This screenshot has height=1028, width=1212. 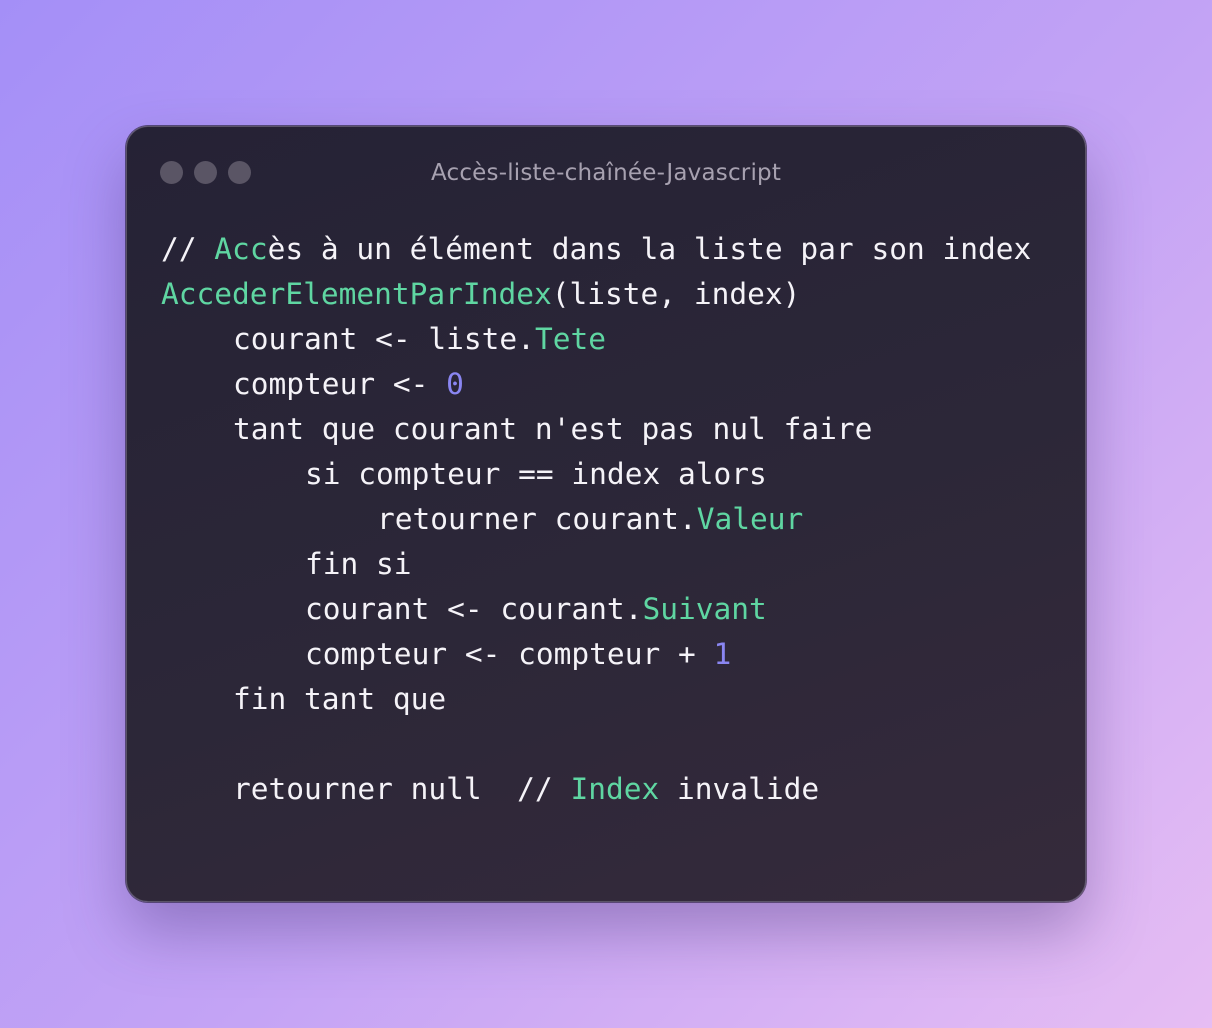 What do you see at coordinates (340, 699) in the screenshot?
I see `code-text: fin tant que` at bounding box center [340, 699].